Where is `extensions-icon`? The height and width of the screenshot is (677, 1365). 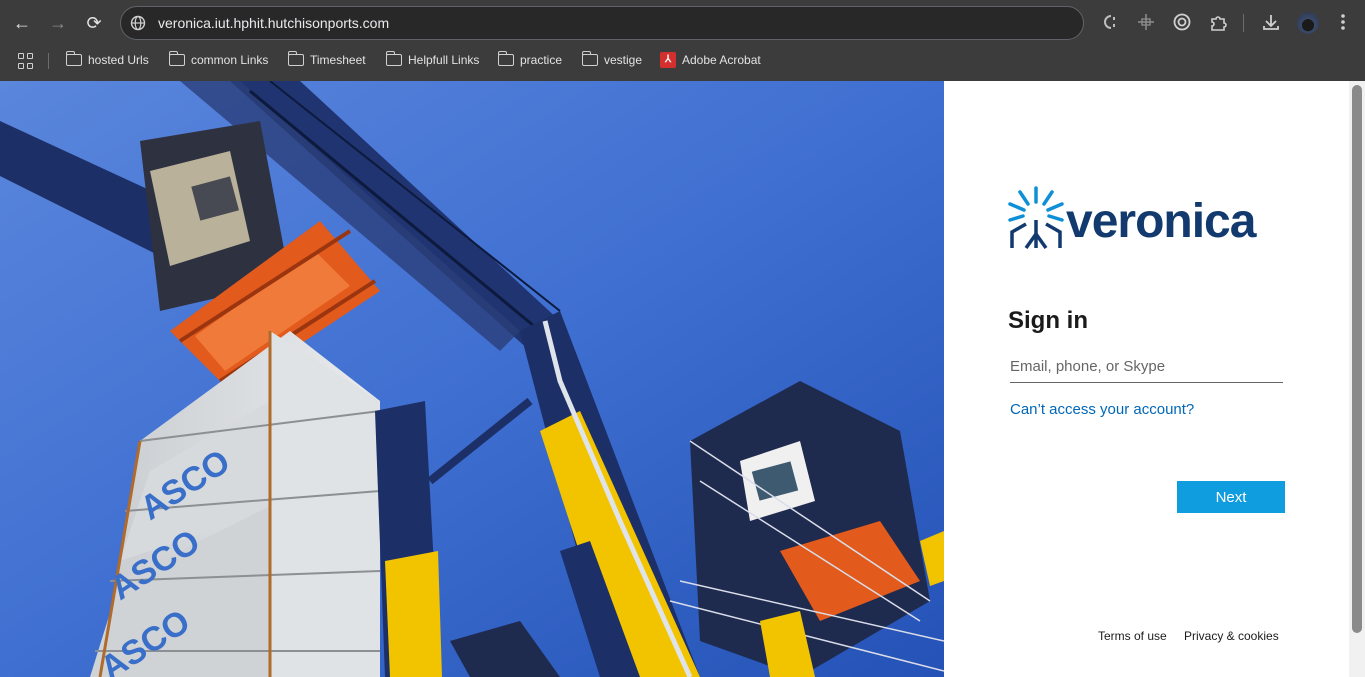
extensions-icon is located at coordinates (1218, 22).